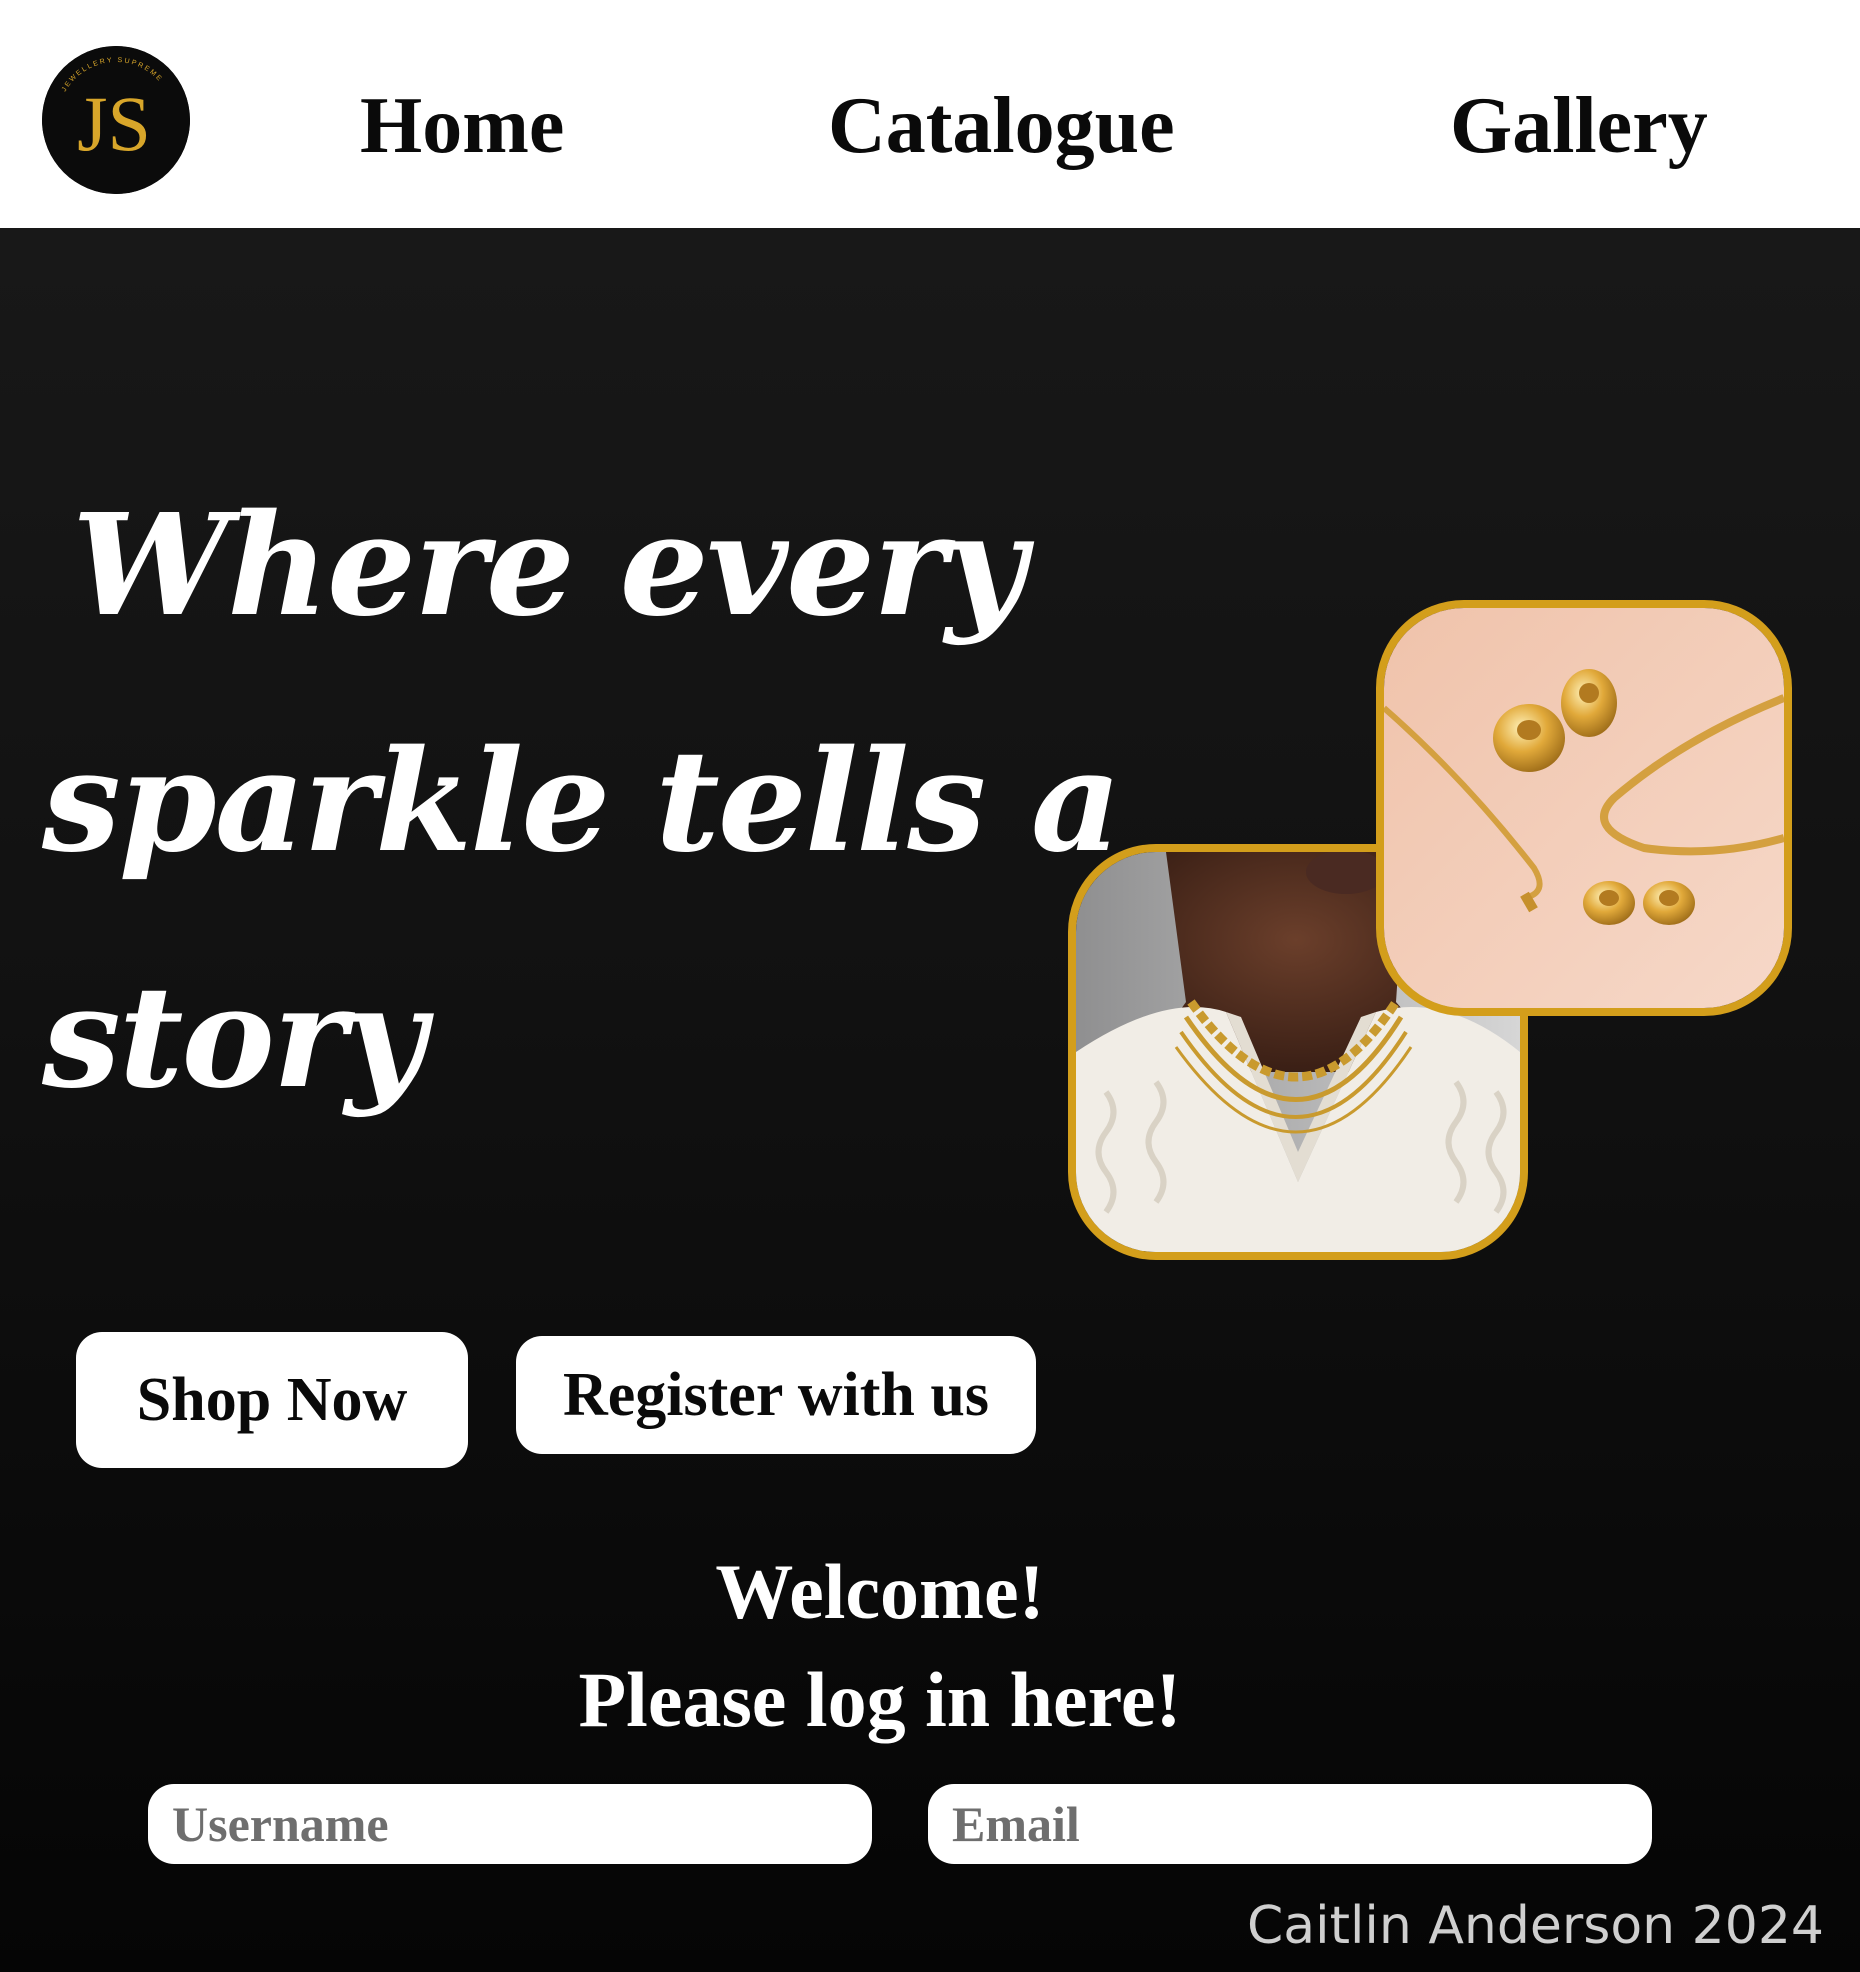 The image size is (1860, 1972). I want to click on shop-now-button: Shop Now, so click(272, 1400).